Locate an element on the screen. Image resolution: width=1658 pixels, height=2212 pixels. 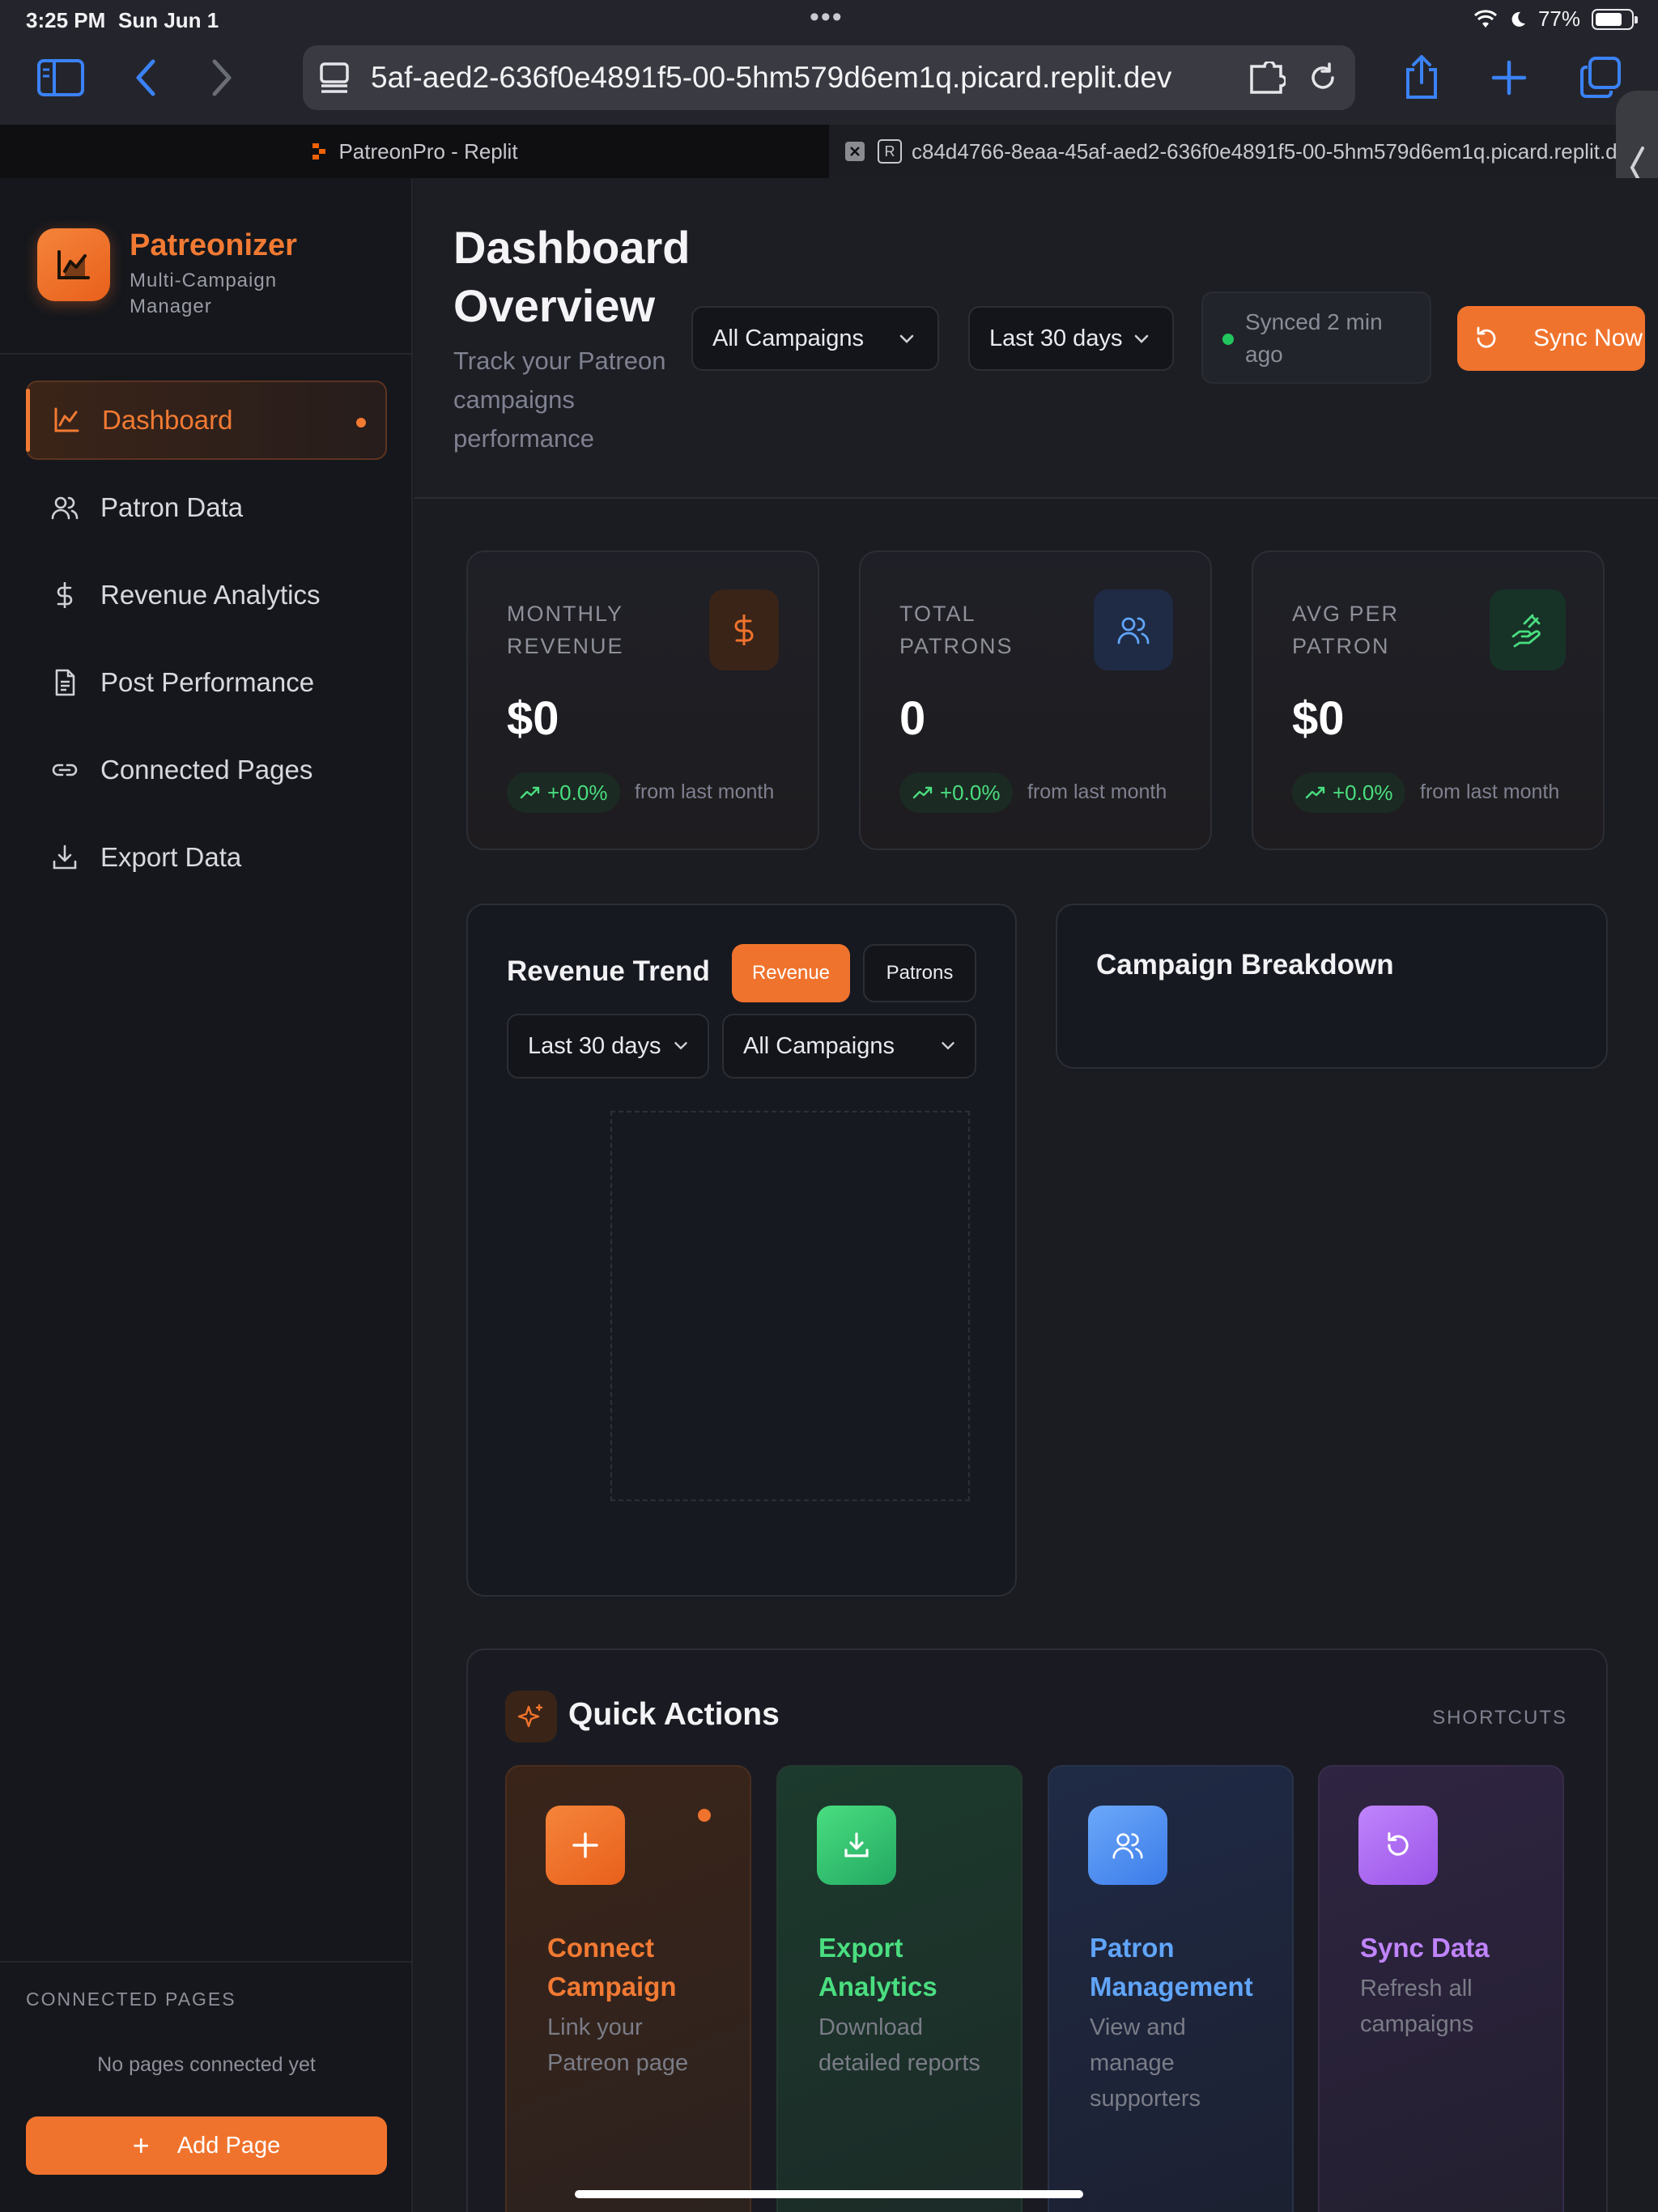
plus-icon: + is located at coordinates (141, 2146).